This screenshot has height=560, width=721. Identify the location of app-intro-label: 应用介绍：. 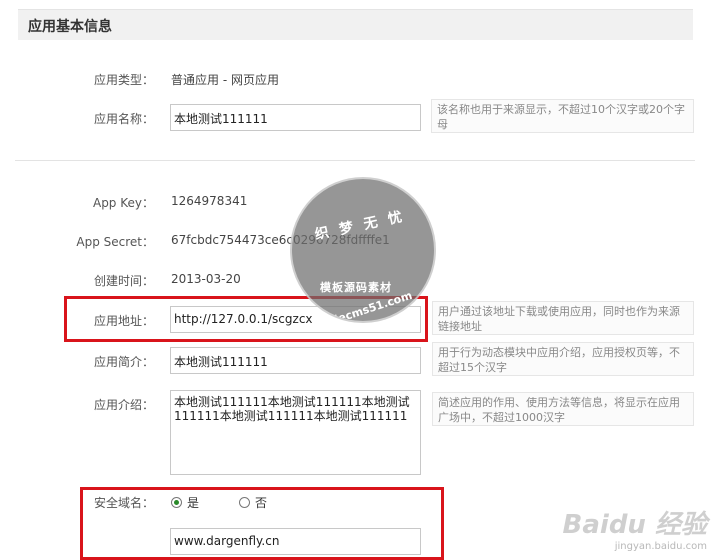
(123, 405).